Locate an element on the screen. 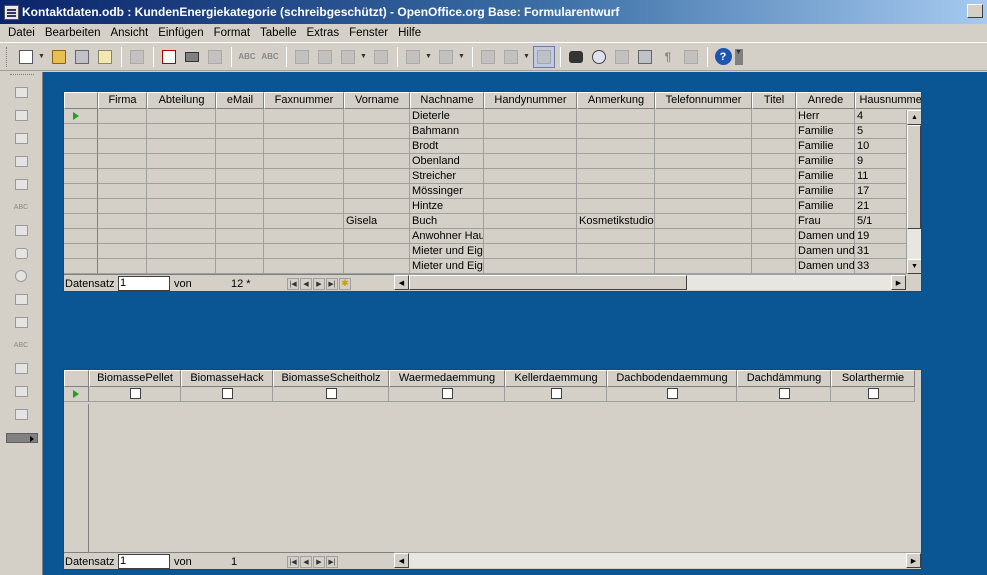 This screenshot has width=987, height=575. table-cell: Dieterle is located at coordinates (447, 116).